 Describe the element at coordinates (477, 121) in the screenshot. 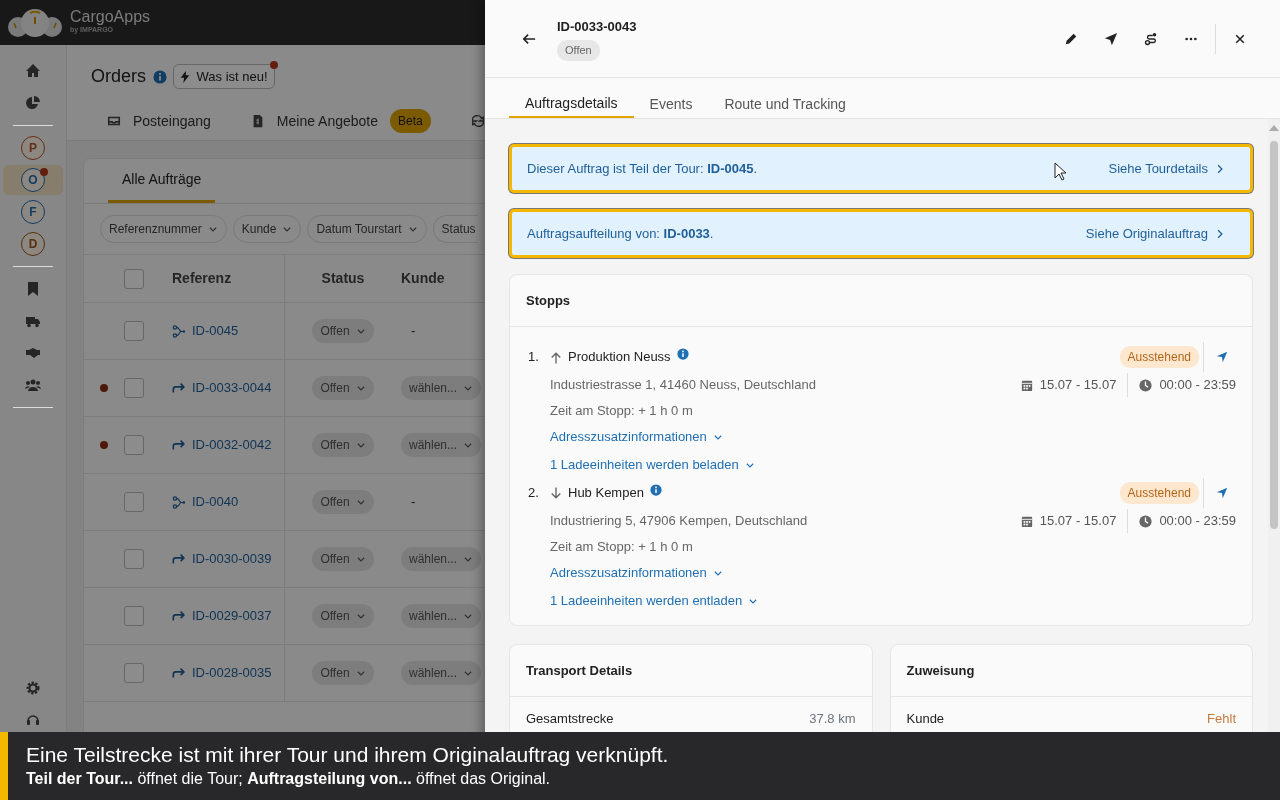

I see `refresh-icon` at that location.